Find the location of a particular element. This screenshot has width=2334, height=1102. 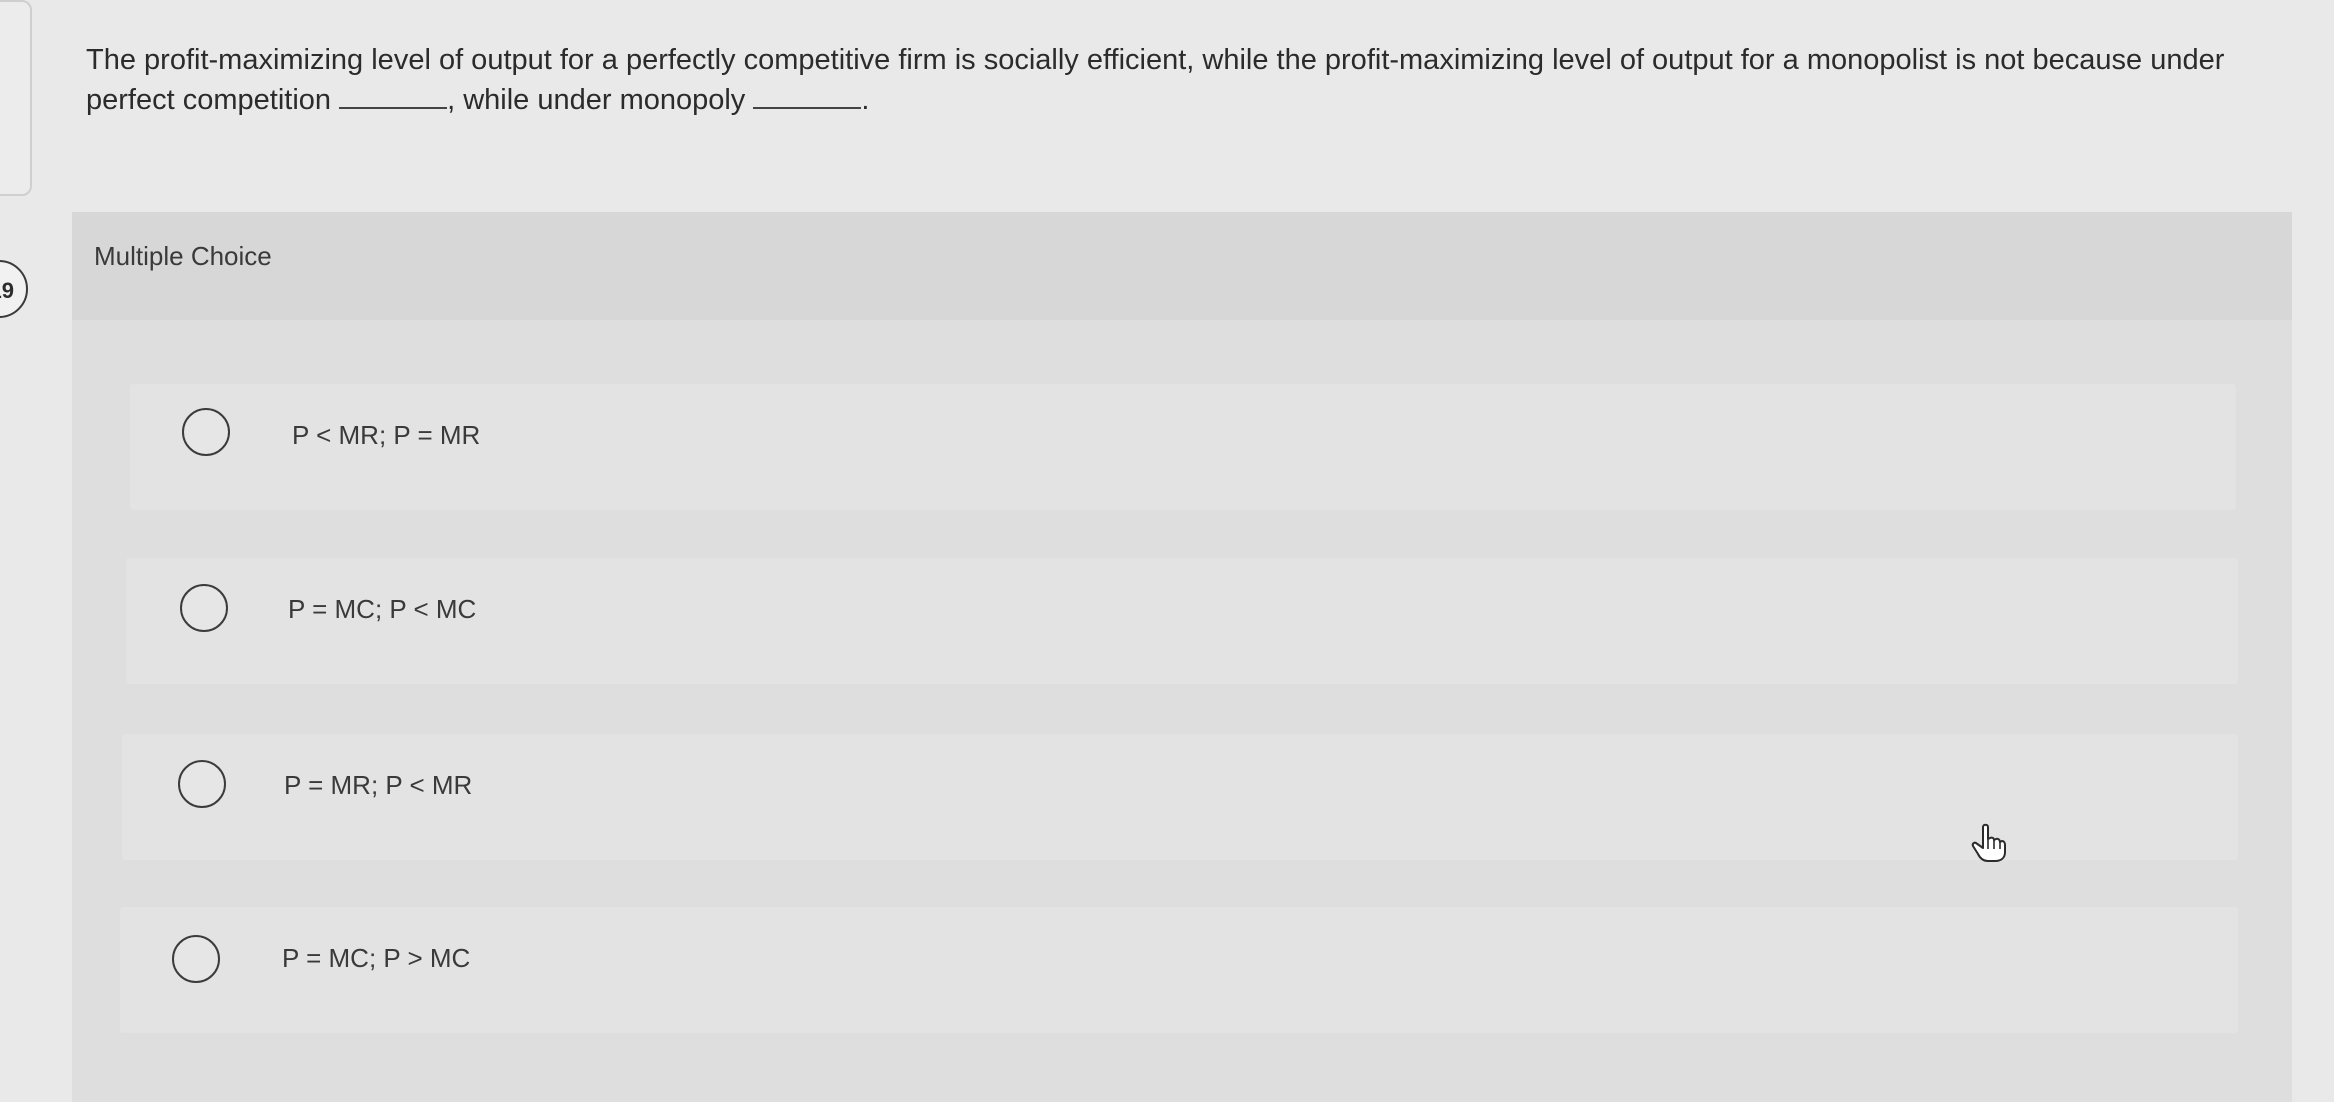

question-number-badge: 19 is located at coordinates (14, 289).